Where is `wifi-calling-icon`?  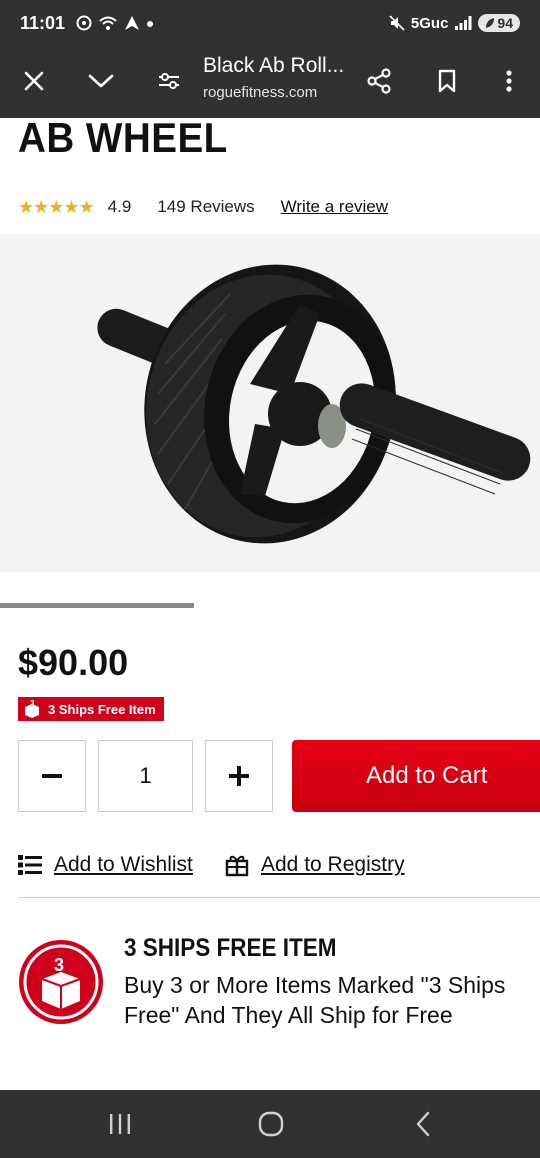
wifi-calling-icon is located at coordinates (108, 23).